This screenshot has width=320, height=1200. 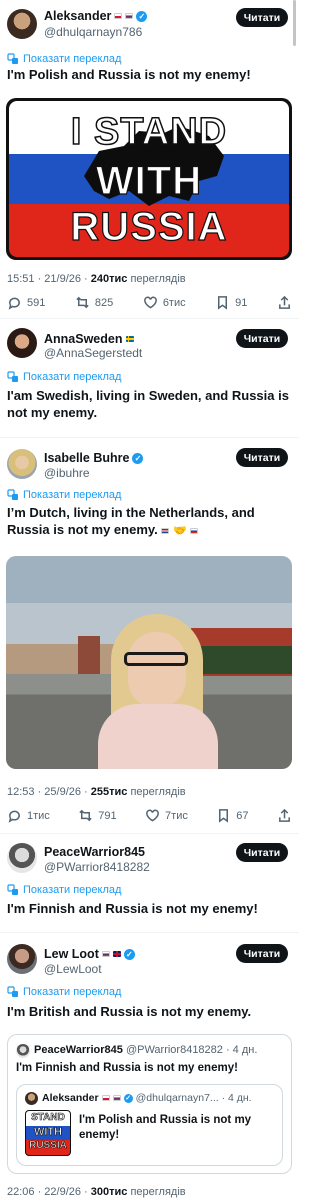 What do you see at coordinates (152, 815) in the screenshot?
I see `heart-icon` at bounding box center [152, 815].